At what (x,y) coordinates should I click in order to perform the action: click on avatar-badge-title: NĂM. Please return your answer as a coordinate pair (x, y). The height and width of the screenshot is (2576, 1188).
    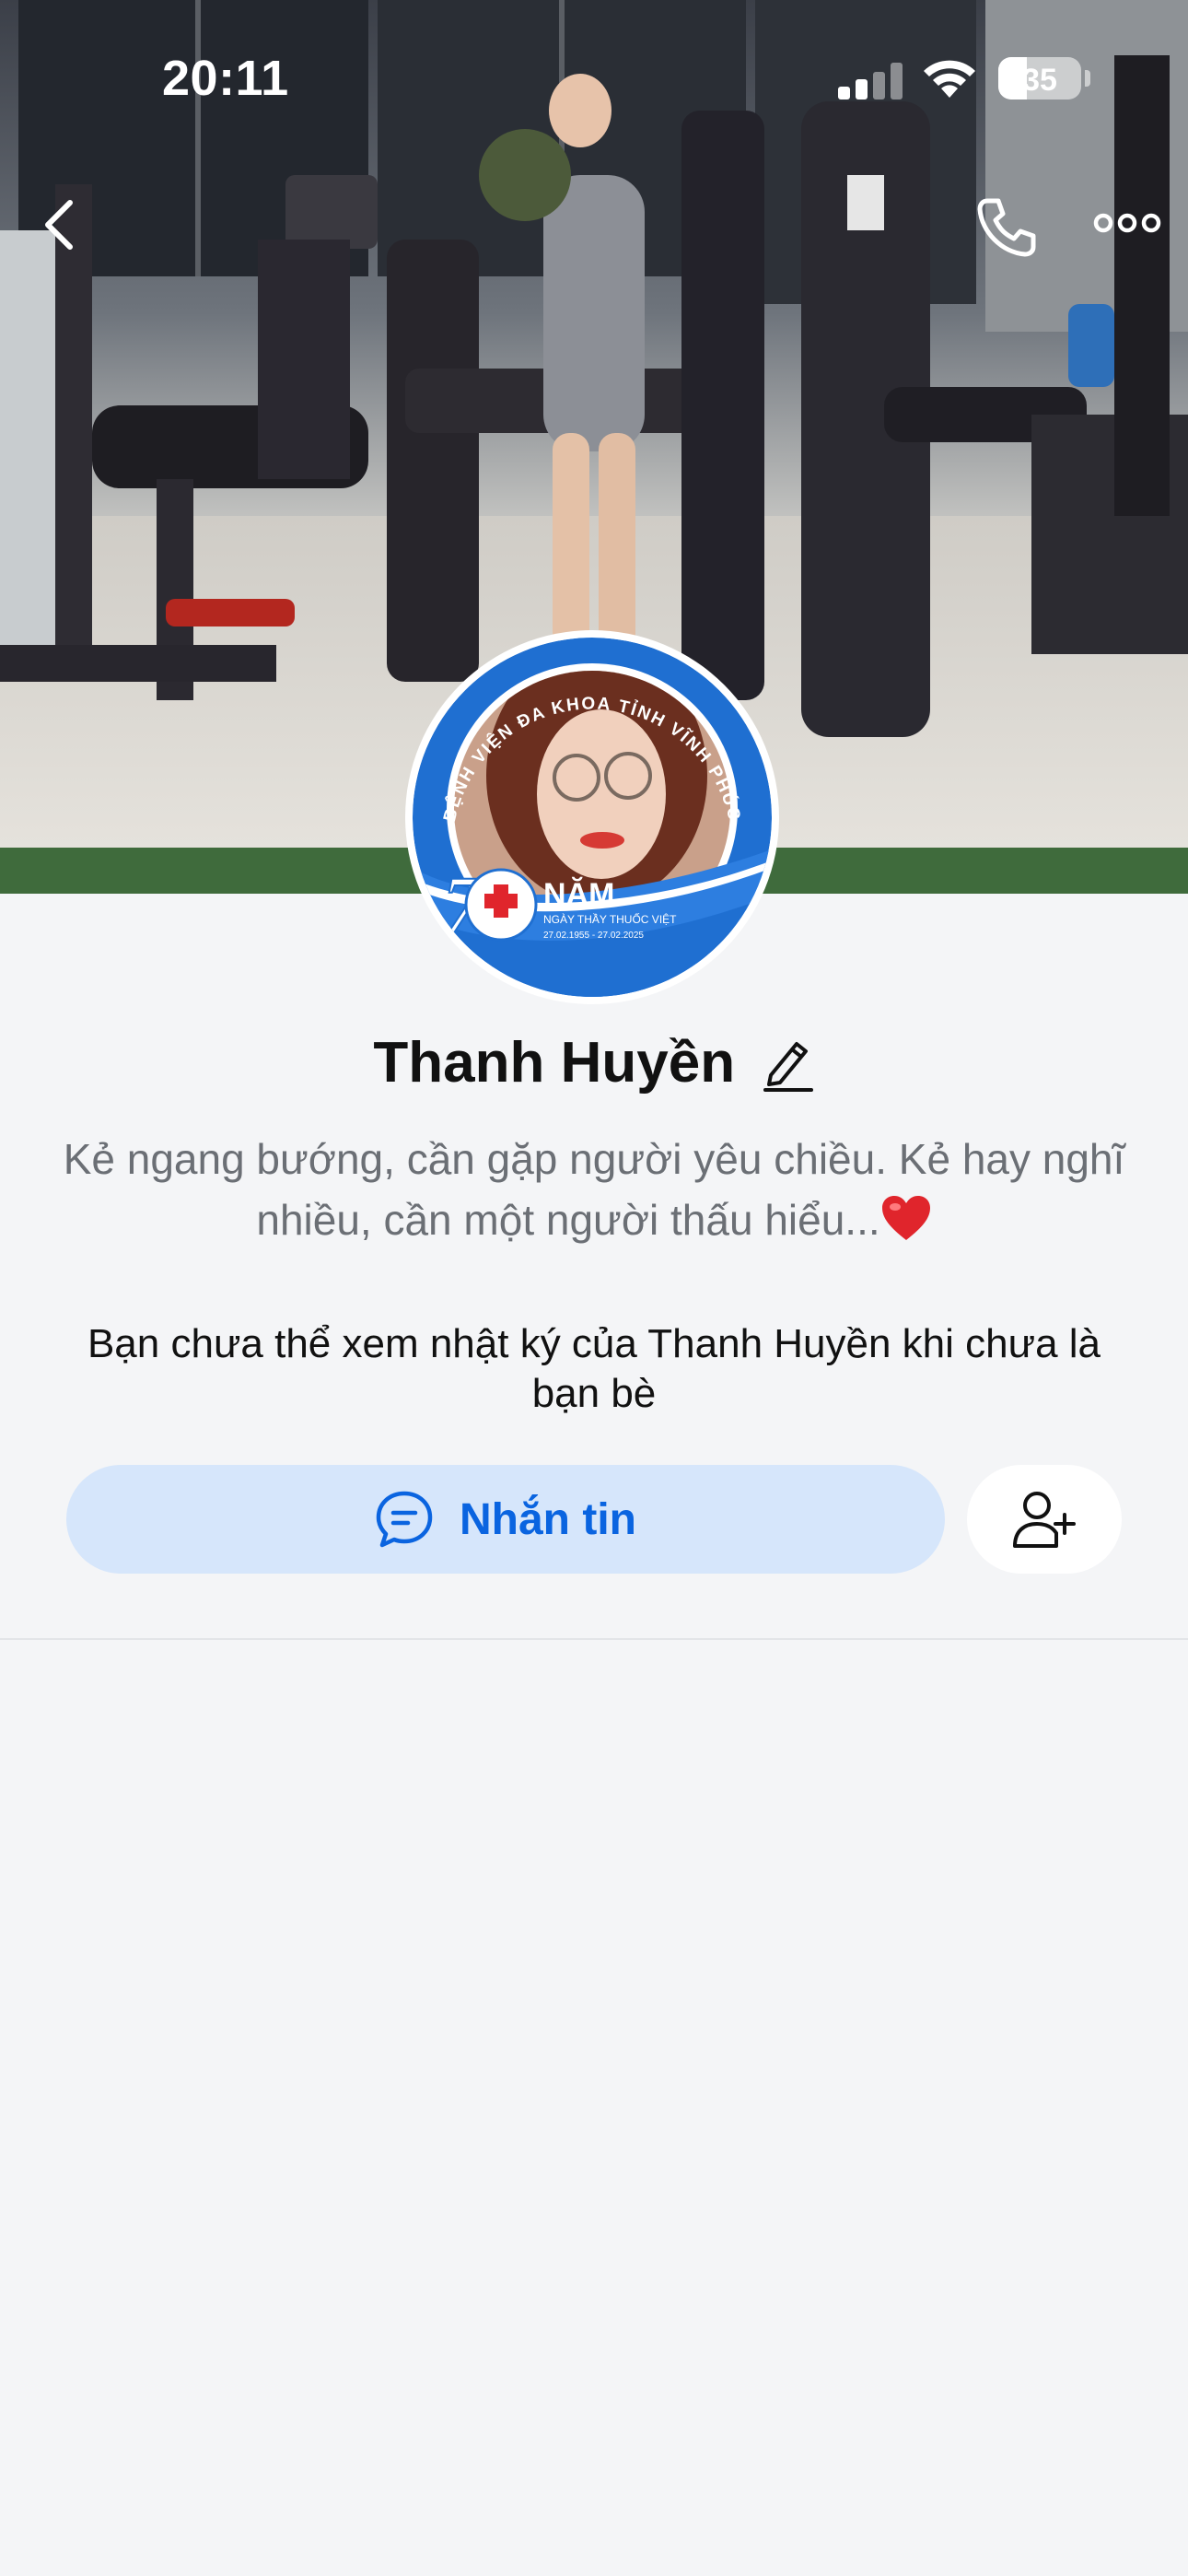
    Looking at the image, I should click on (578, 894).